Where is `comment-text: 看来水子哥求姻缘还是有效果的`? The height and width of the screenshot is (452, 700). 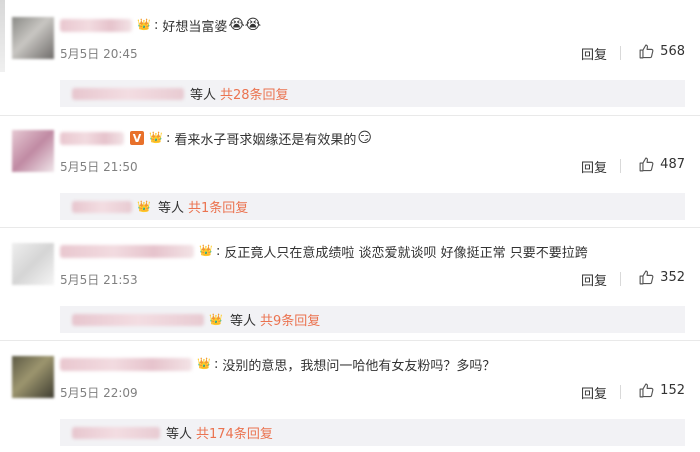
comment-text: 看来水子哥求姻缘还是有效果的 is located at coordinates (265, 140).